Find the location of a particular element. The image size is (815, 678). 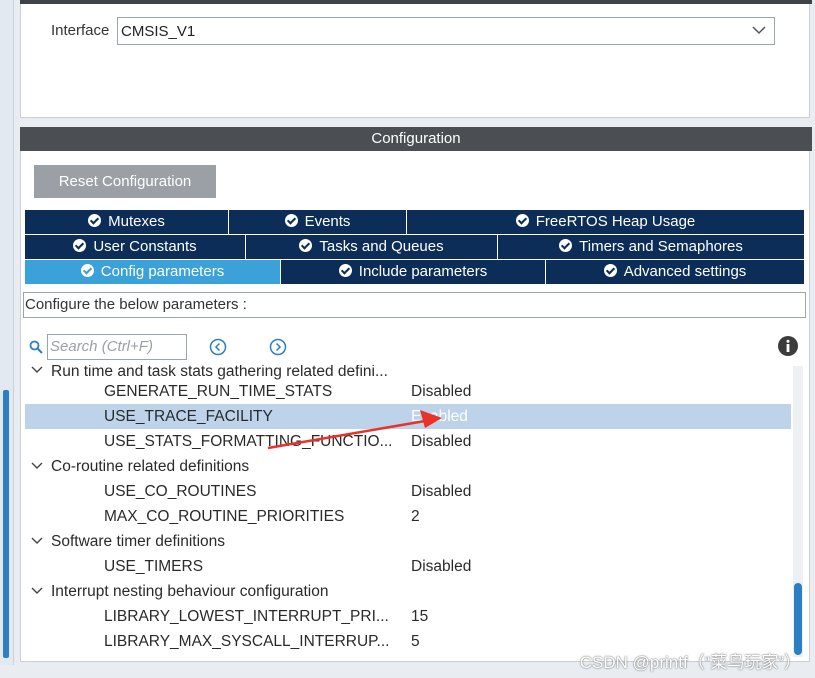

configuration-header: Configuration is located at coordinates (416, 139).